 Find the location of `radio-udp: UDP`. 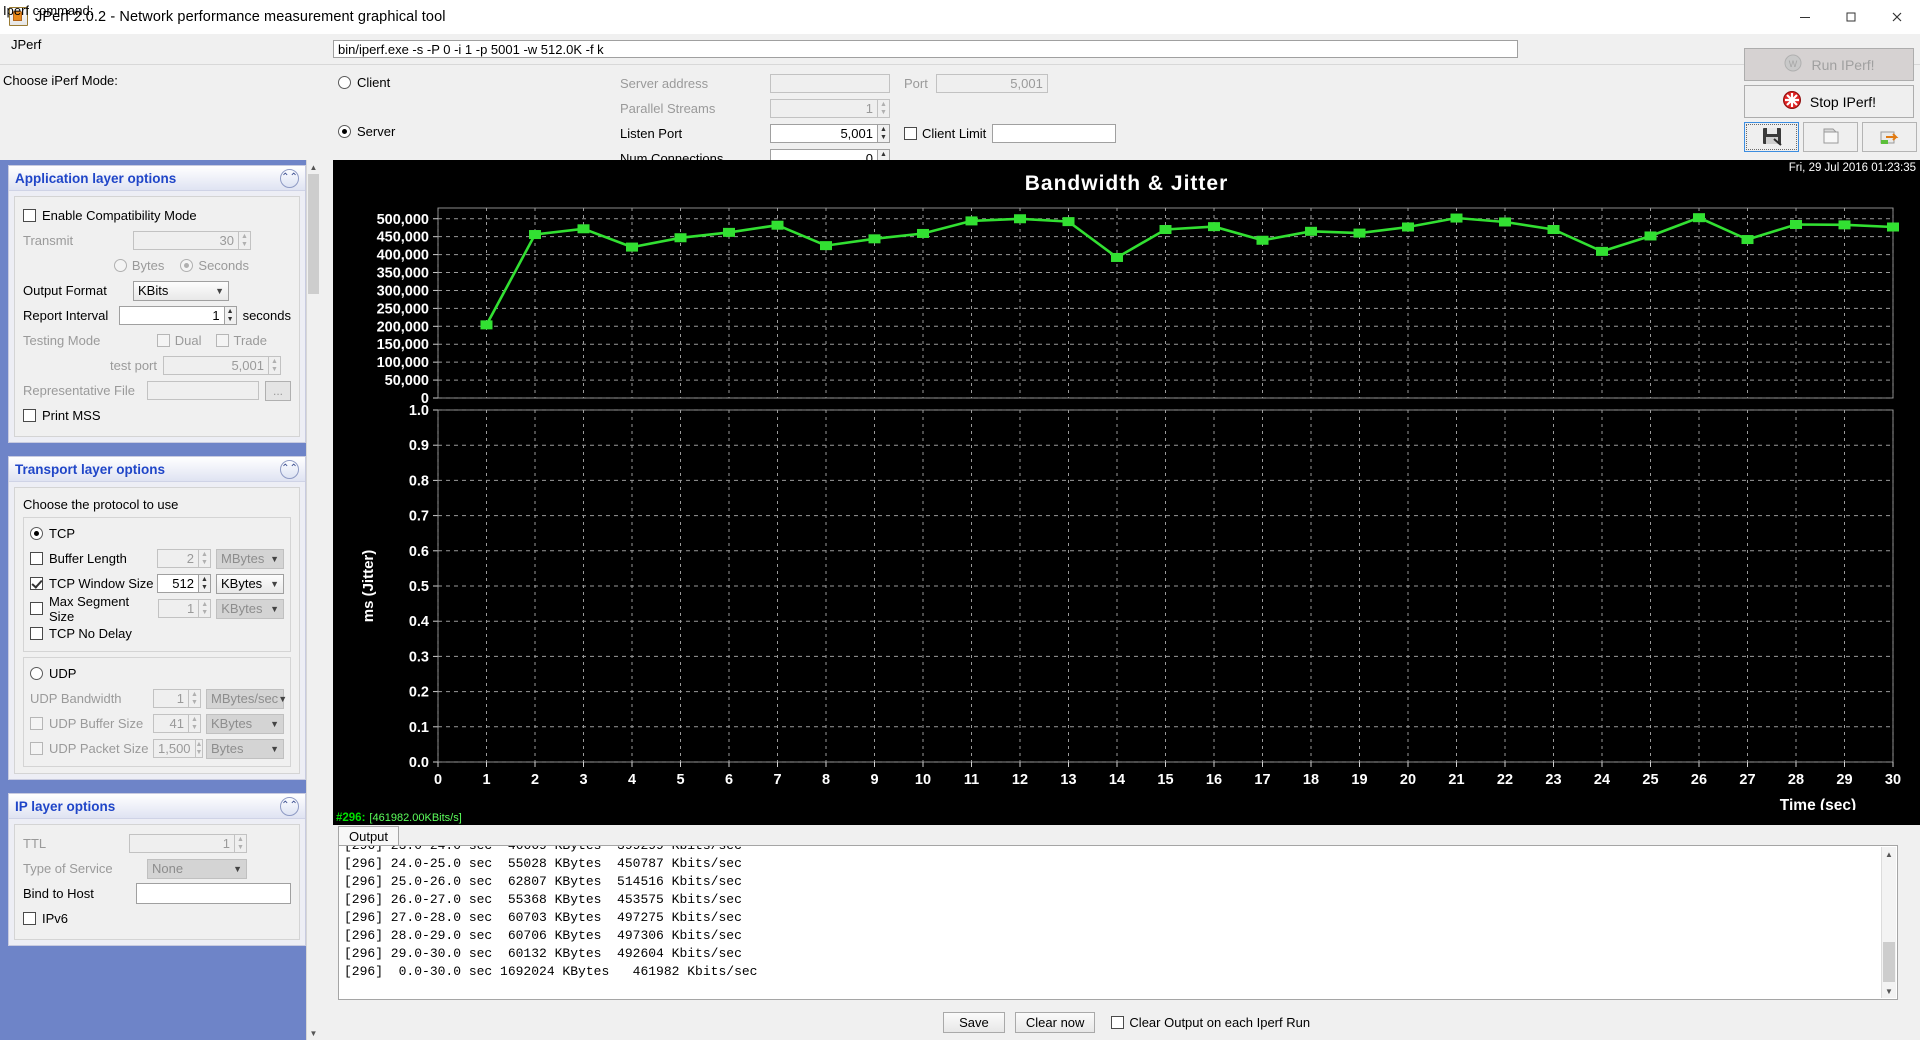

radio-udp: UDP is located at coordinates (53, 673).